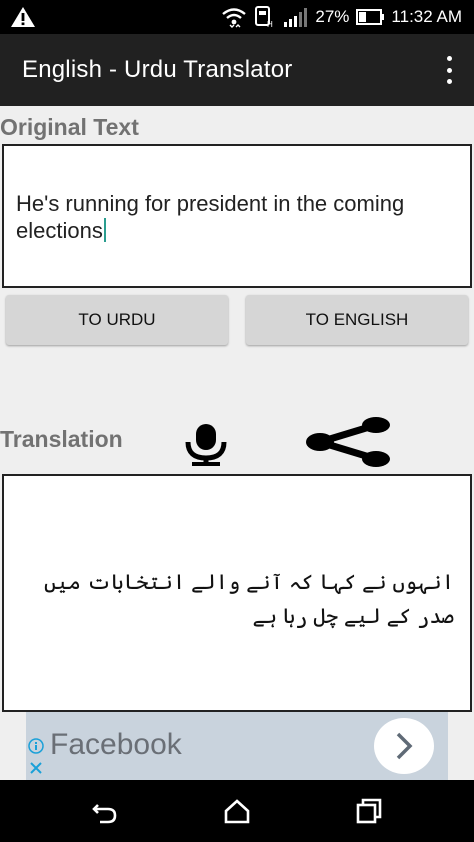 This screenshot has height=842, width=474. I want to click on original-text-label: Original Text, so click(69, 127).